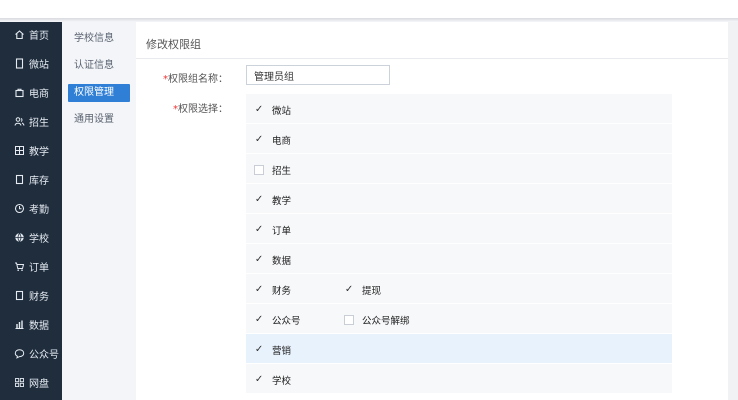 The height and width of the screenshot is (400, 738). Describe the element at coordinates (39, 210) in the screenshot. I see `sidebar-item-label: 考勤` at that location.